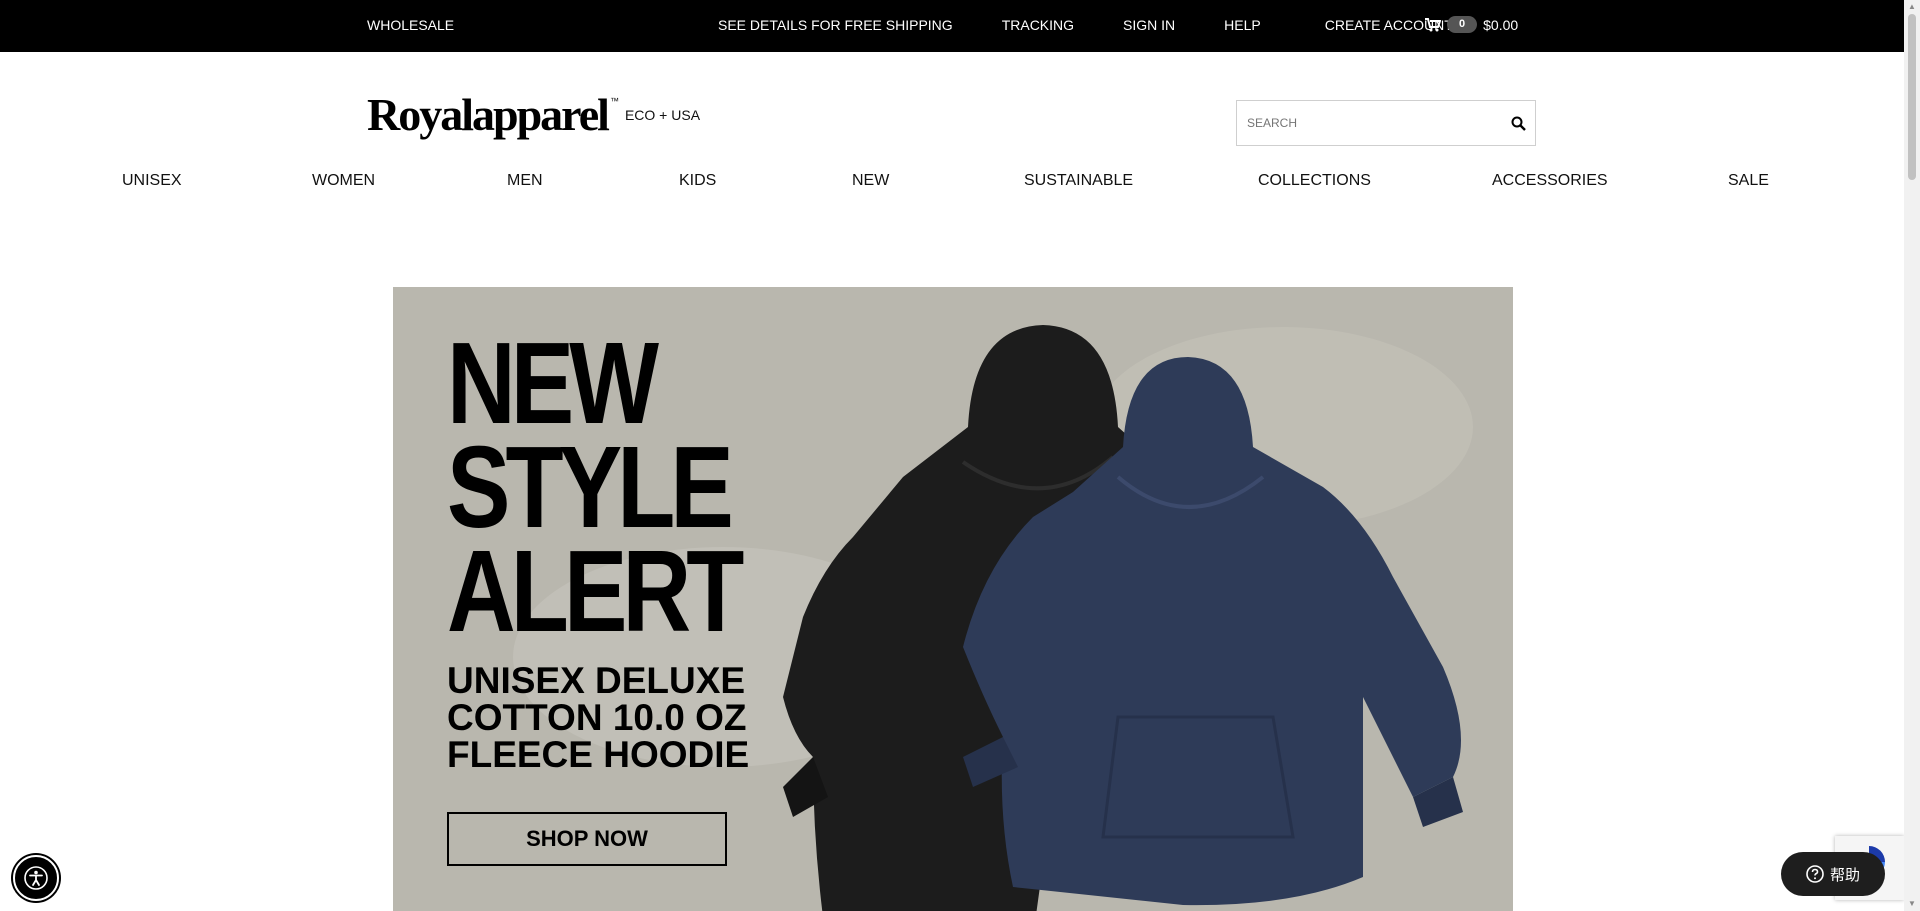  What do you see at coordinates (488, 114) in the screenshot?
I see `brand-name: Royalapparel` at bounding box center [488, 114].